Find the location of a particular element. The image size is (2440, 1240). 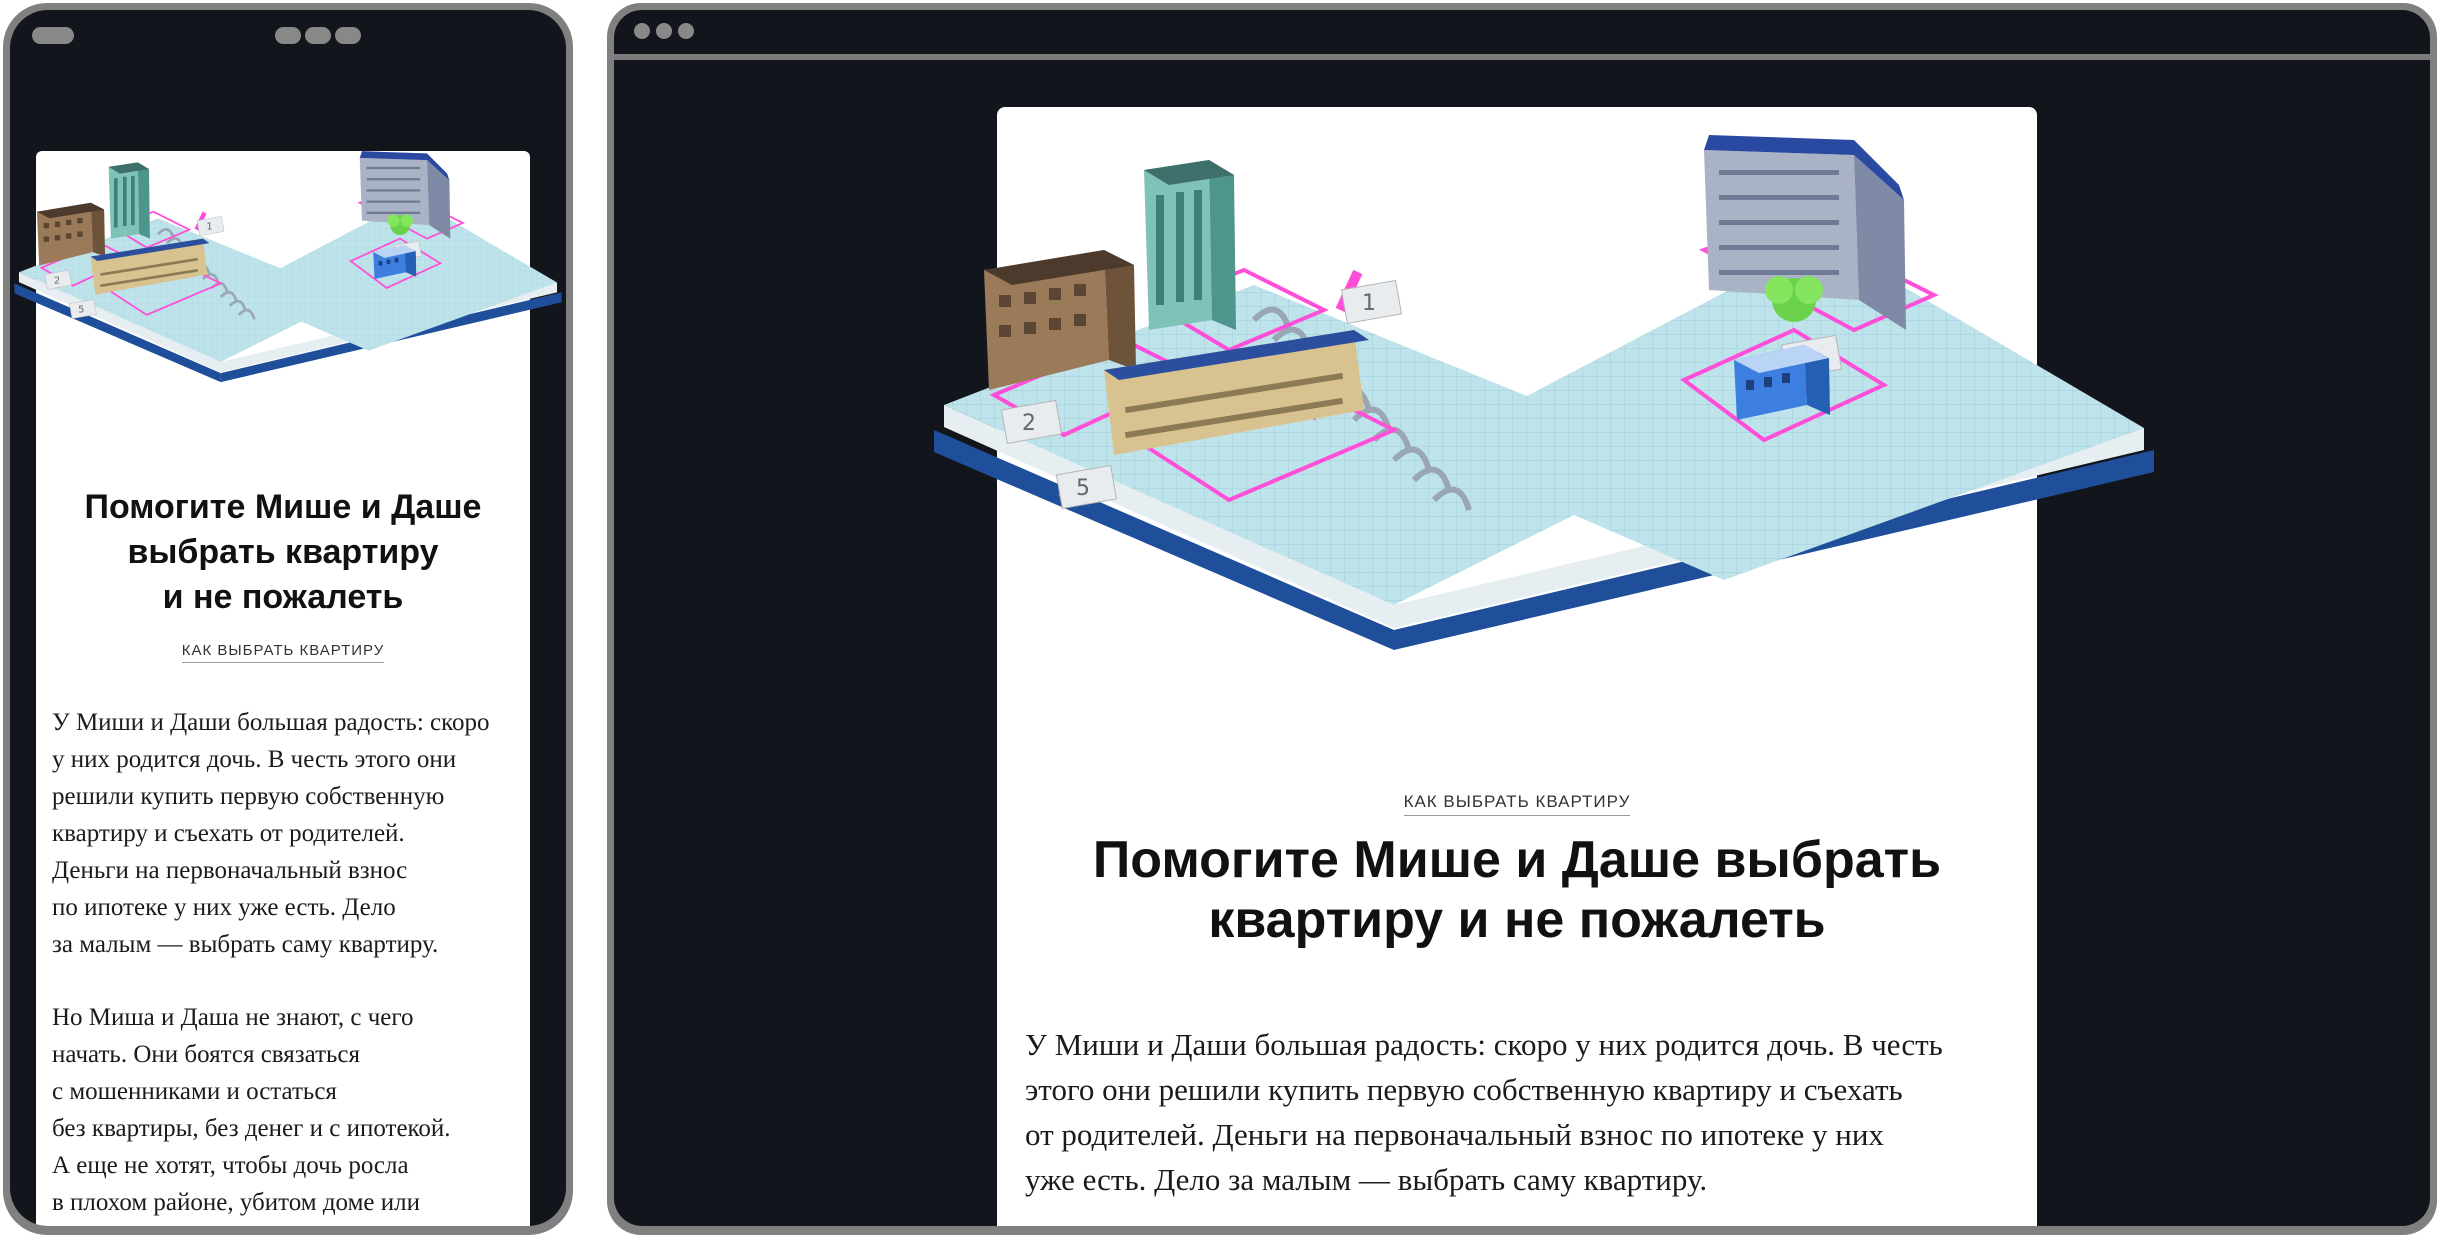

browser-toolbar-divider is located at coordinates (1522, 57).